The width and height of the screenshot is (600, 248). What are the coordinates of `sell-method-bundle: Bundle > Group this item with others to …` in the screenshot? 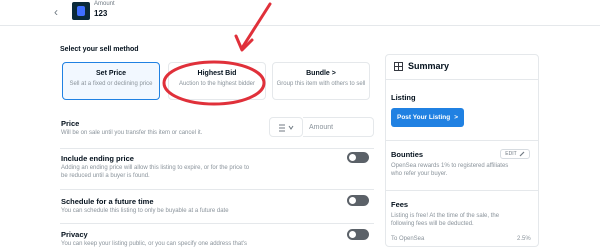 It's located at (321, 81).